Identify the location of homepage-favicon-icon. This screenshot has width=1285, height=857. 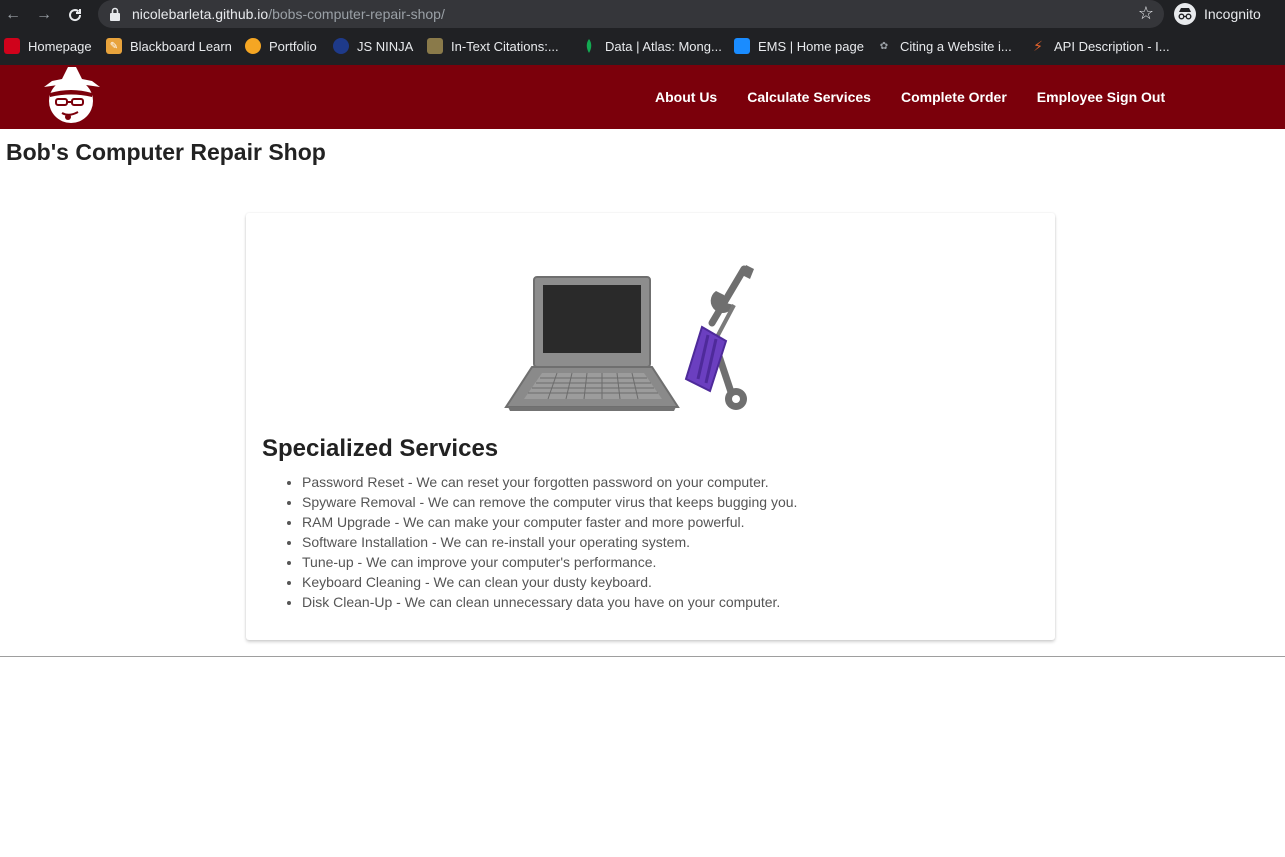
(12, 46).